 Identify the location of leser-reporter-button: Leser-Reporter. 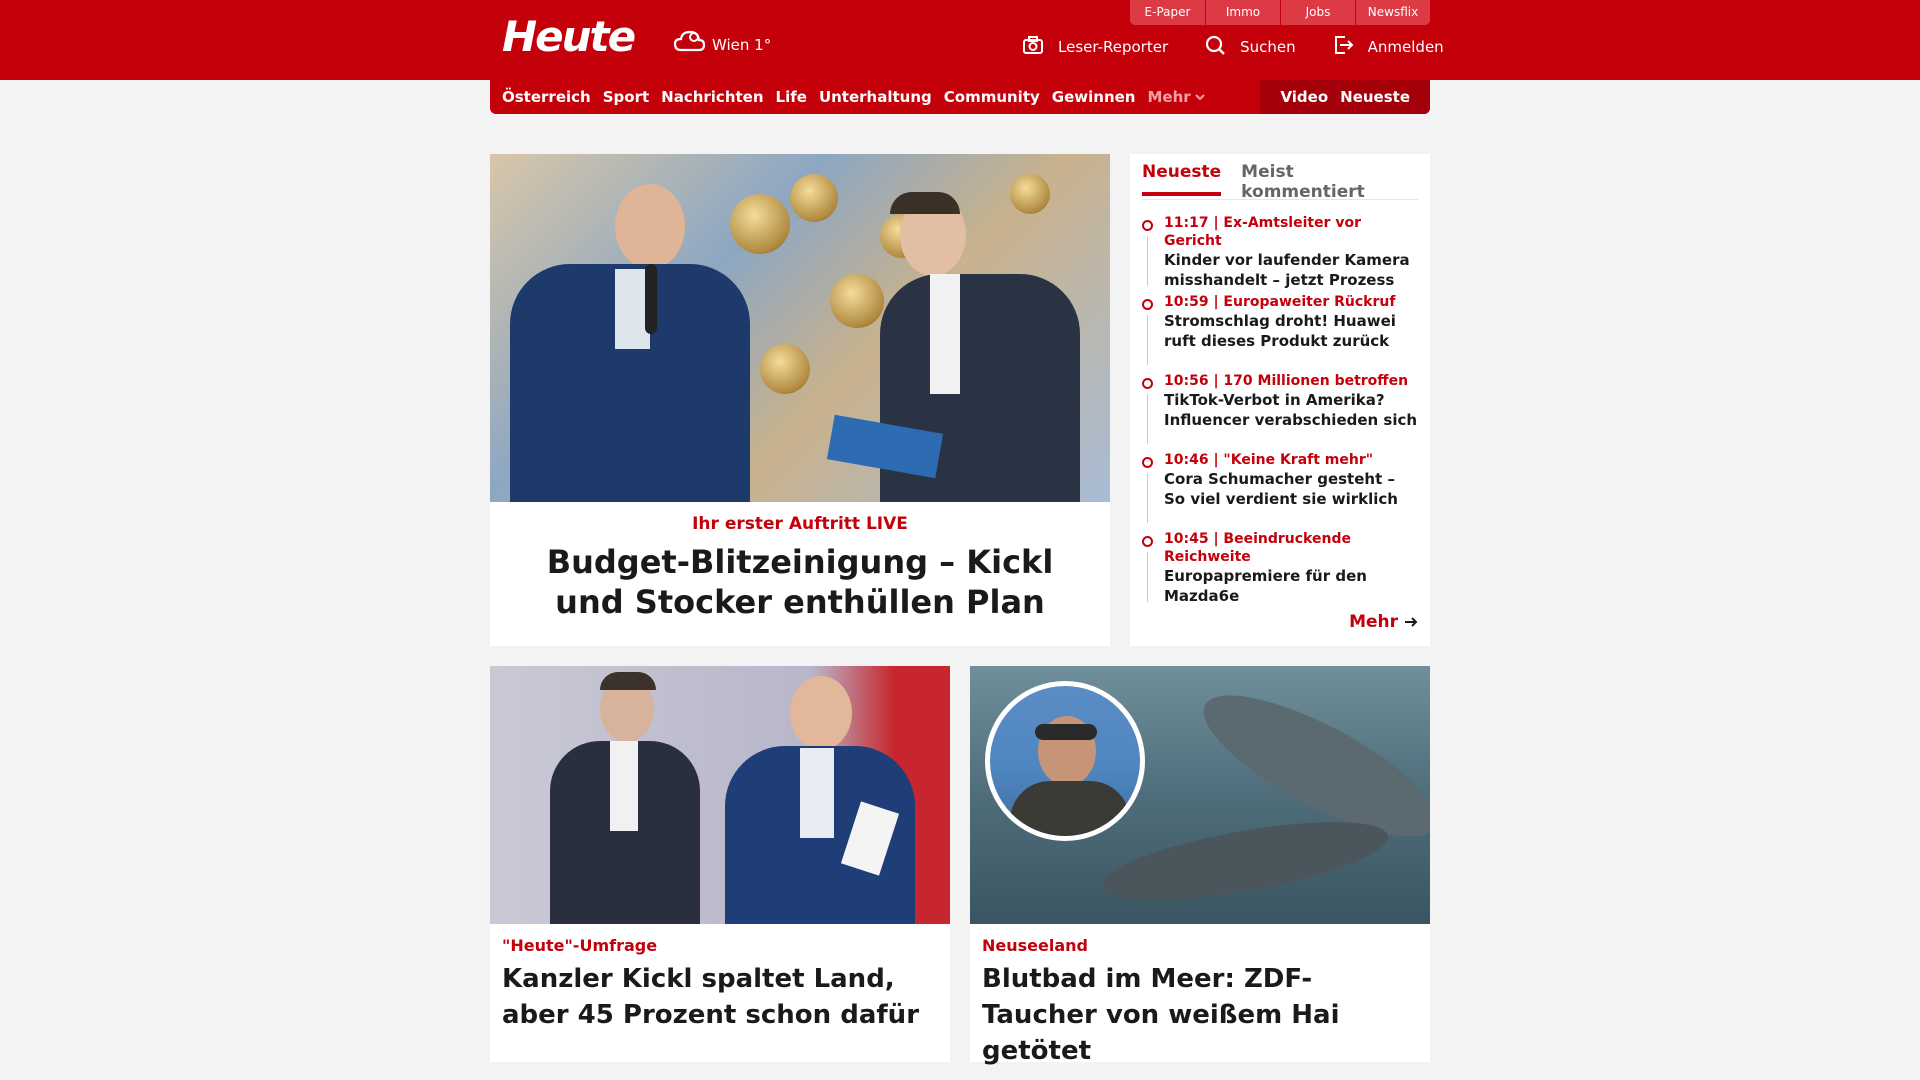
(1095, 47).